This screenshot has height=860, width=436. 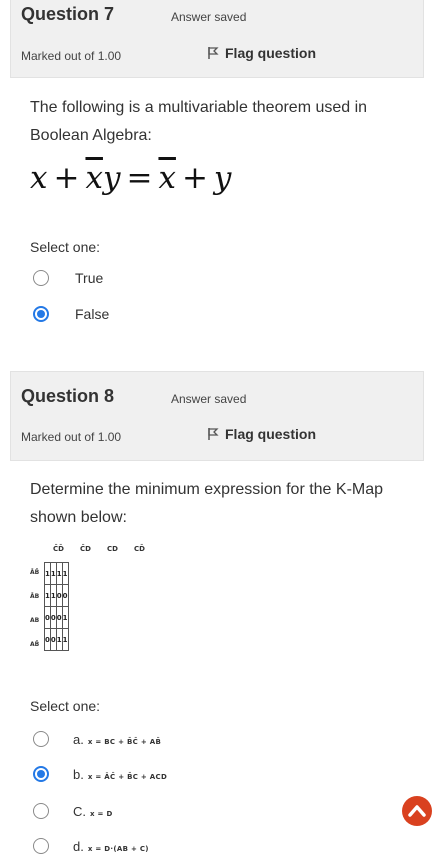 What do you see at coordinates (56, 639) in the screenshot?
I see `kmap-row: 0 0 1 1` at bounding box center [56, 639].